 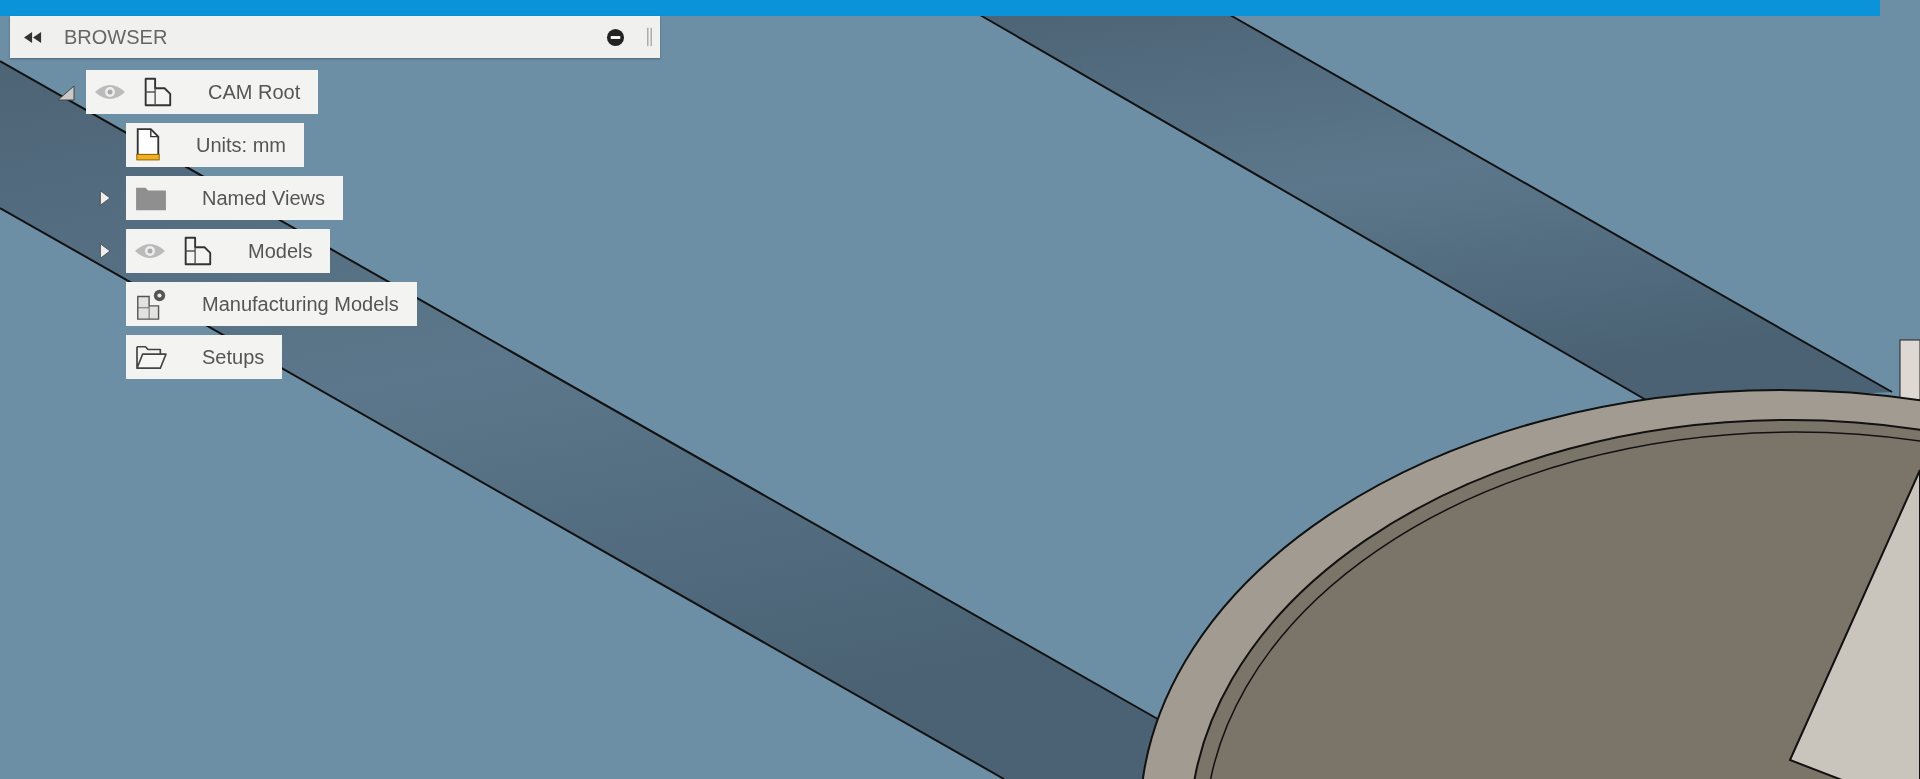 I want to click on manufacturing-model-icon, so click(x=151, y=304).